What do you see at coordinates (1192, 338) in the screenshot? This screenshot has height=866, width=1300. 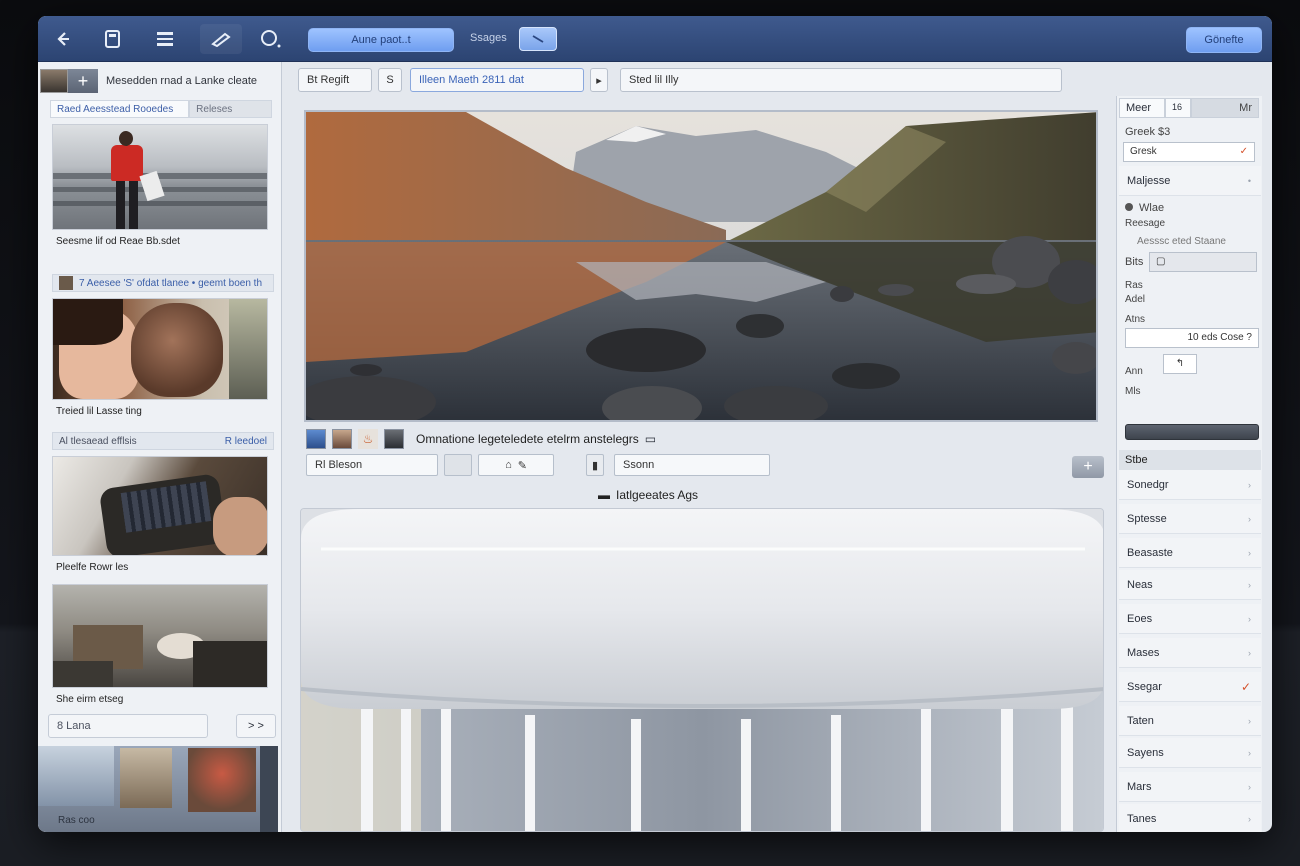 I see `case-input: 10 eds Cose ?` at bounding box center [1192, 338].